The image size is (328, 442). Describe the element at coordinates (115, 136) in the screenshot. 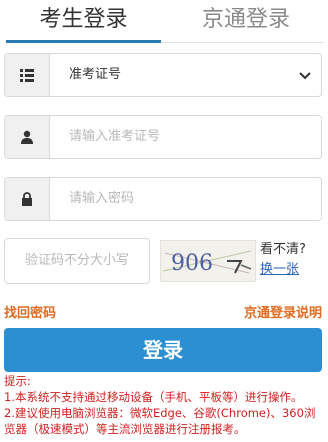

I see `id-number-placeholder: 请输入准考证号` at that location.